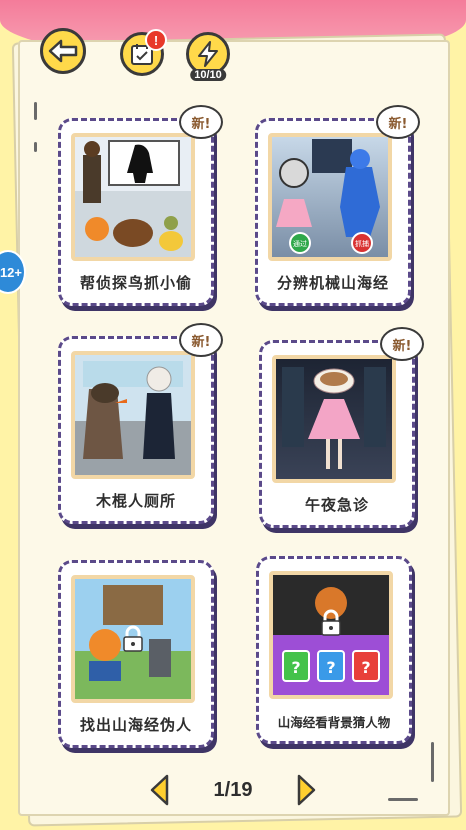 This screenshot has width=466, height=830. I want to click on triangle-left-icon, so click(159, 790).